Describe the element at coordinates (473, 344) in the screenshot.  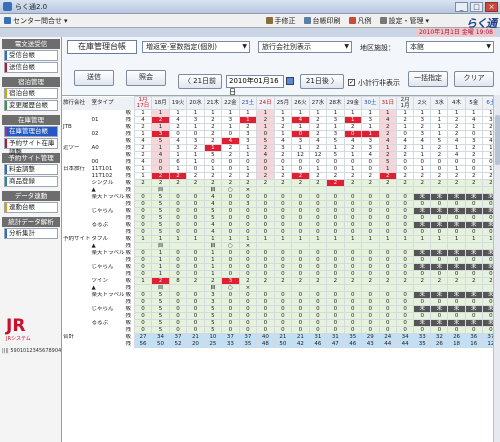
I see `inventory-cell: 16` at that location.